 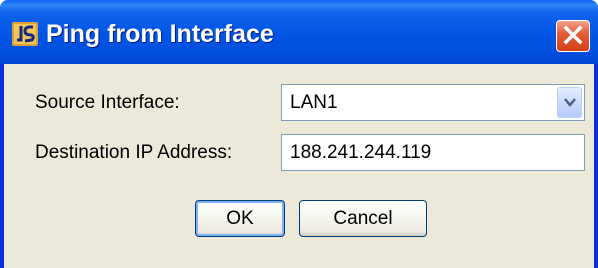 What do you see at coordinates (160, 34) in the screenshot?
I see `window-title: Ping from Interface` at bounding box center [160, 34].